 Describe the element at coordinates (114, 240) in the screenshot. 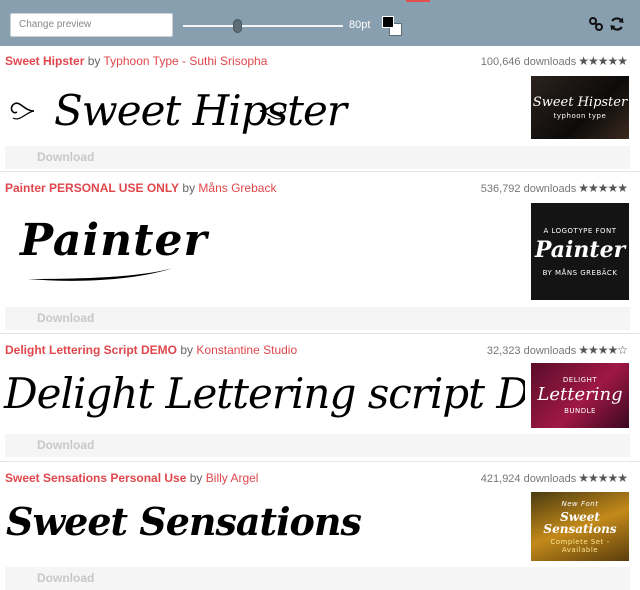

I see `preview-text: Painter` at that location.